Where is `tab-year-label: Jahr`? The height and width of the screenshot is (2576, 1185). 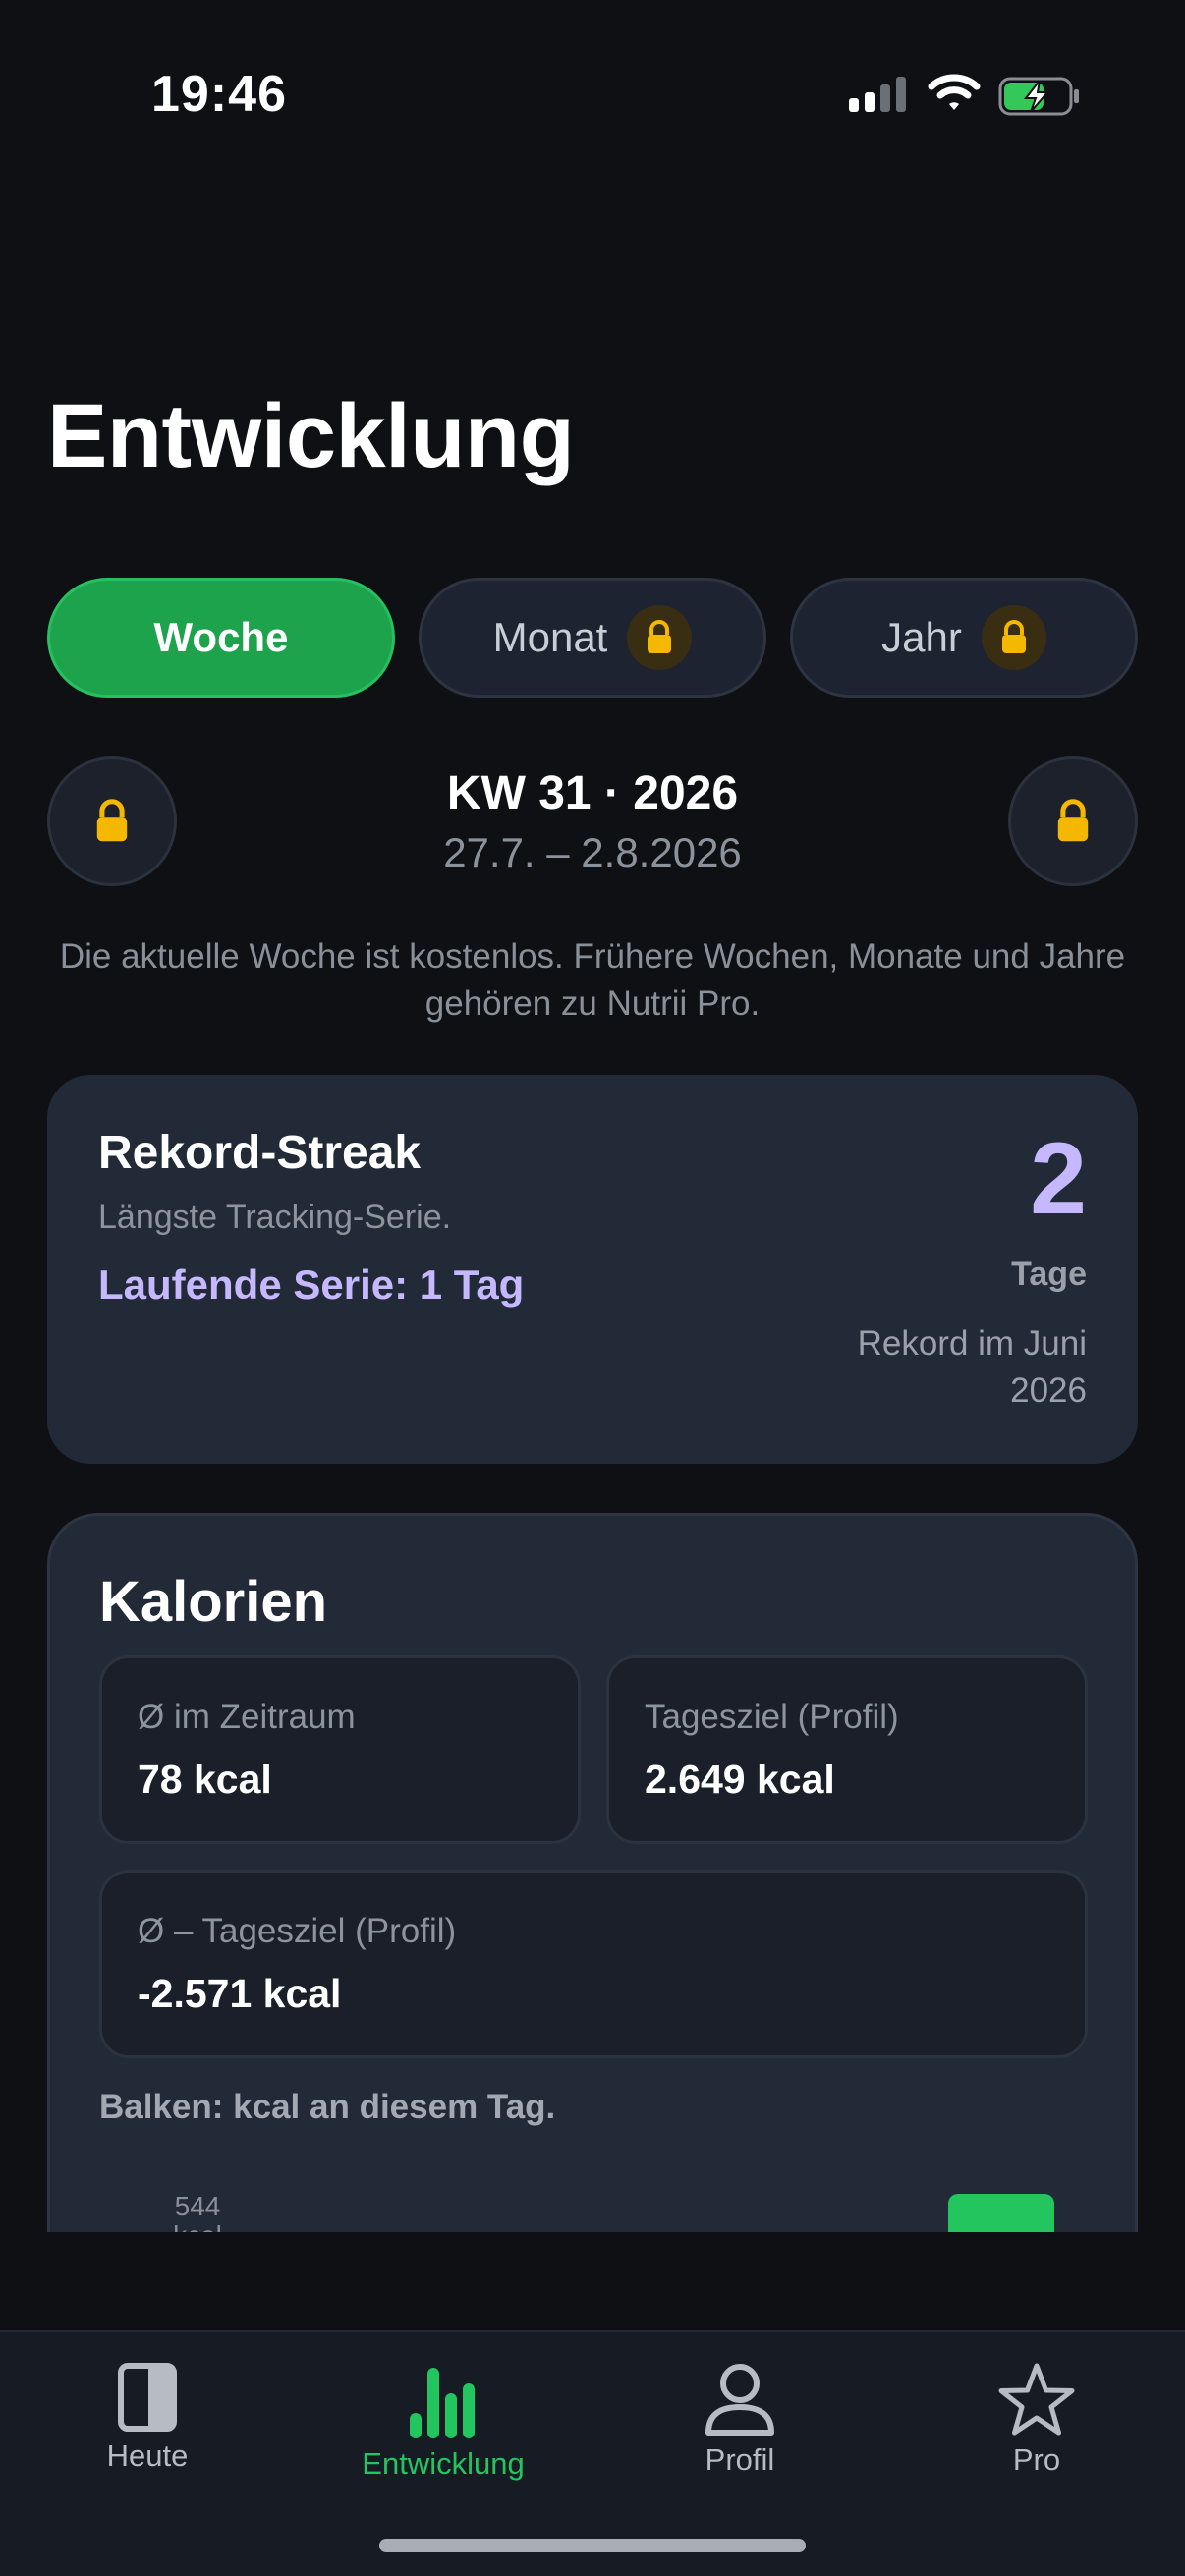 tab-year-label: Jahr is located at coordinates (922, 637).